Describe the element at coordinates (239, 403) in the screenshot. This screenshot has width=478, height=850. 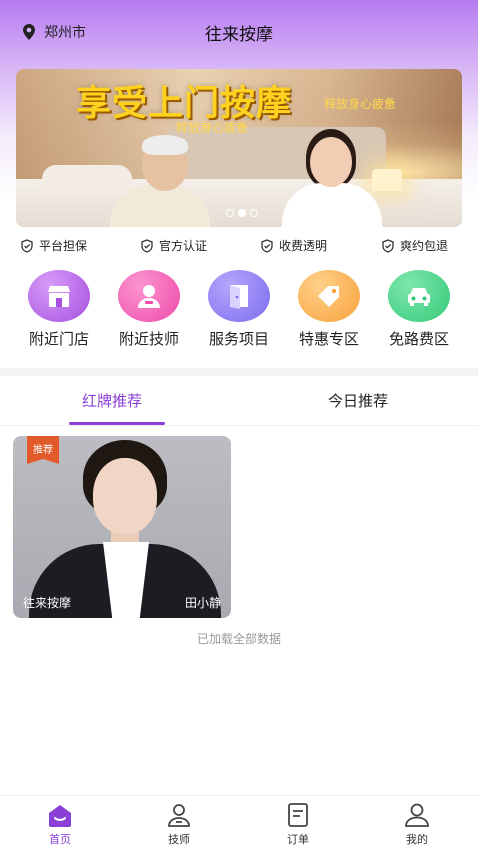
I see `recommendation-tabs: 红牌推荐 今日推荐` at that location.